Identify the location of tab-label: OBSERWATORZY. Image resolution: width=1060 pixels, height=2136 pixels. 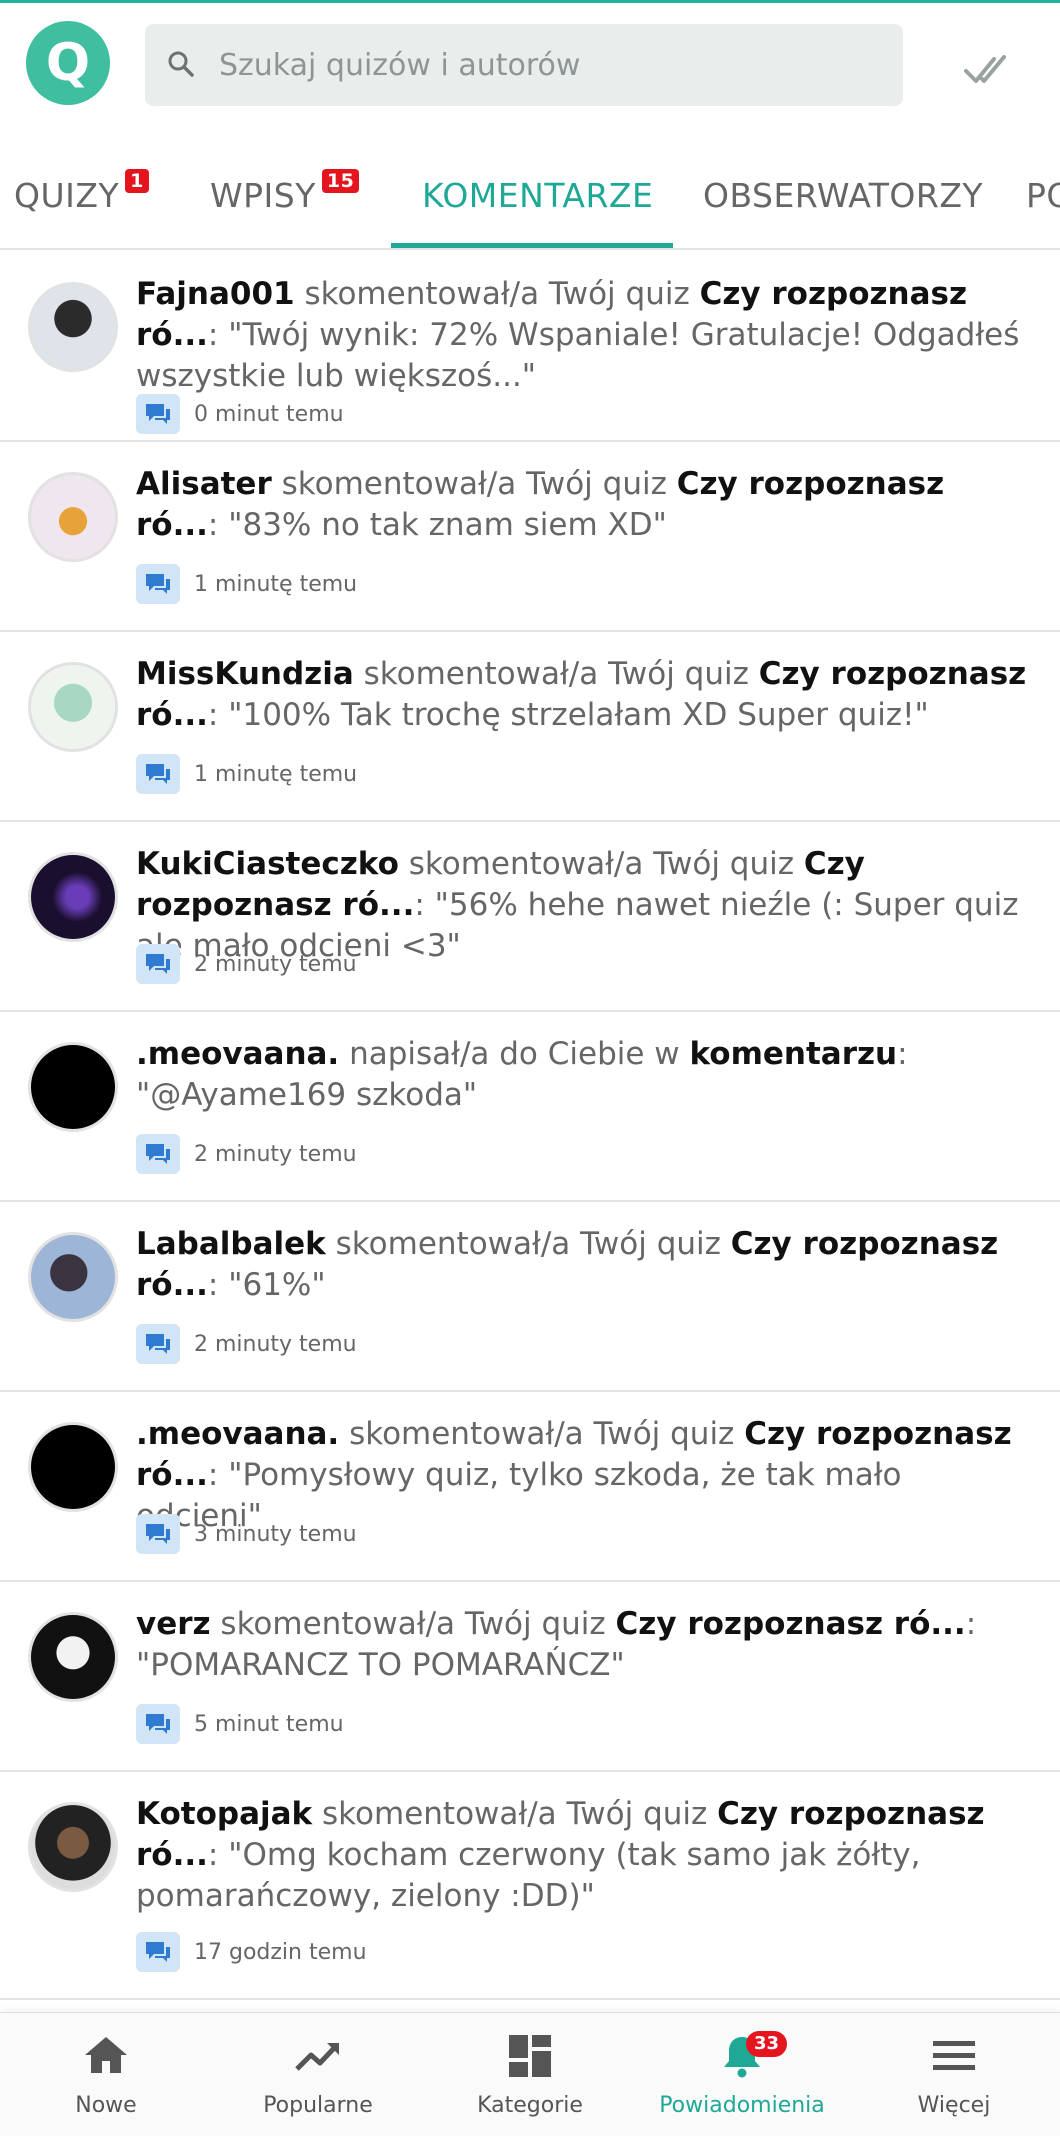
(843, 195).